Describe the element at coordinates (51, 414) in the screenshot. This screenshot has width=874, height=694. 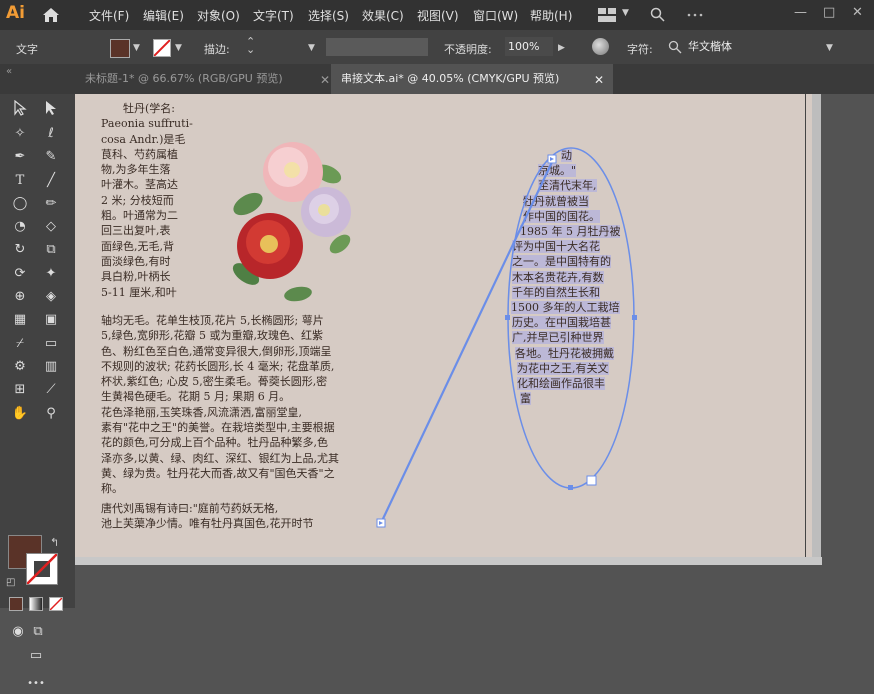
I see `zoom-tool-icon: ⚲` at that location.